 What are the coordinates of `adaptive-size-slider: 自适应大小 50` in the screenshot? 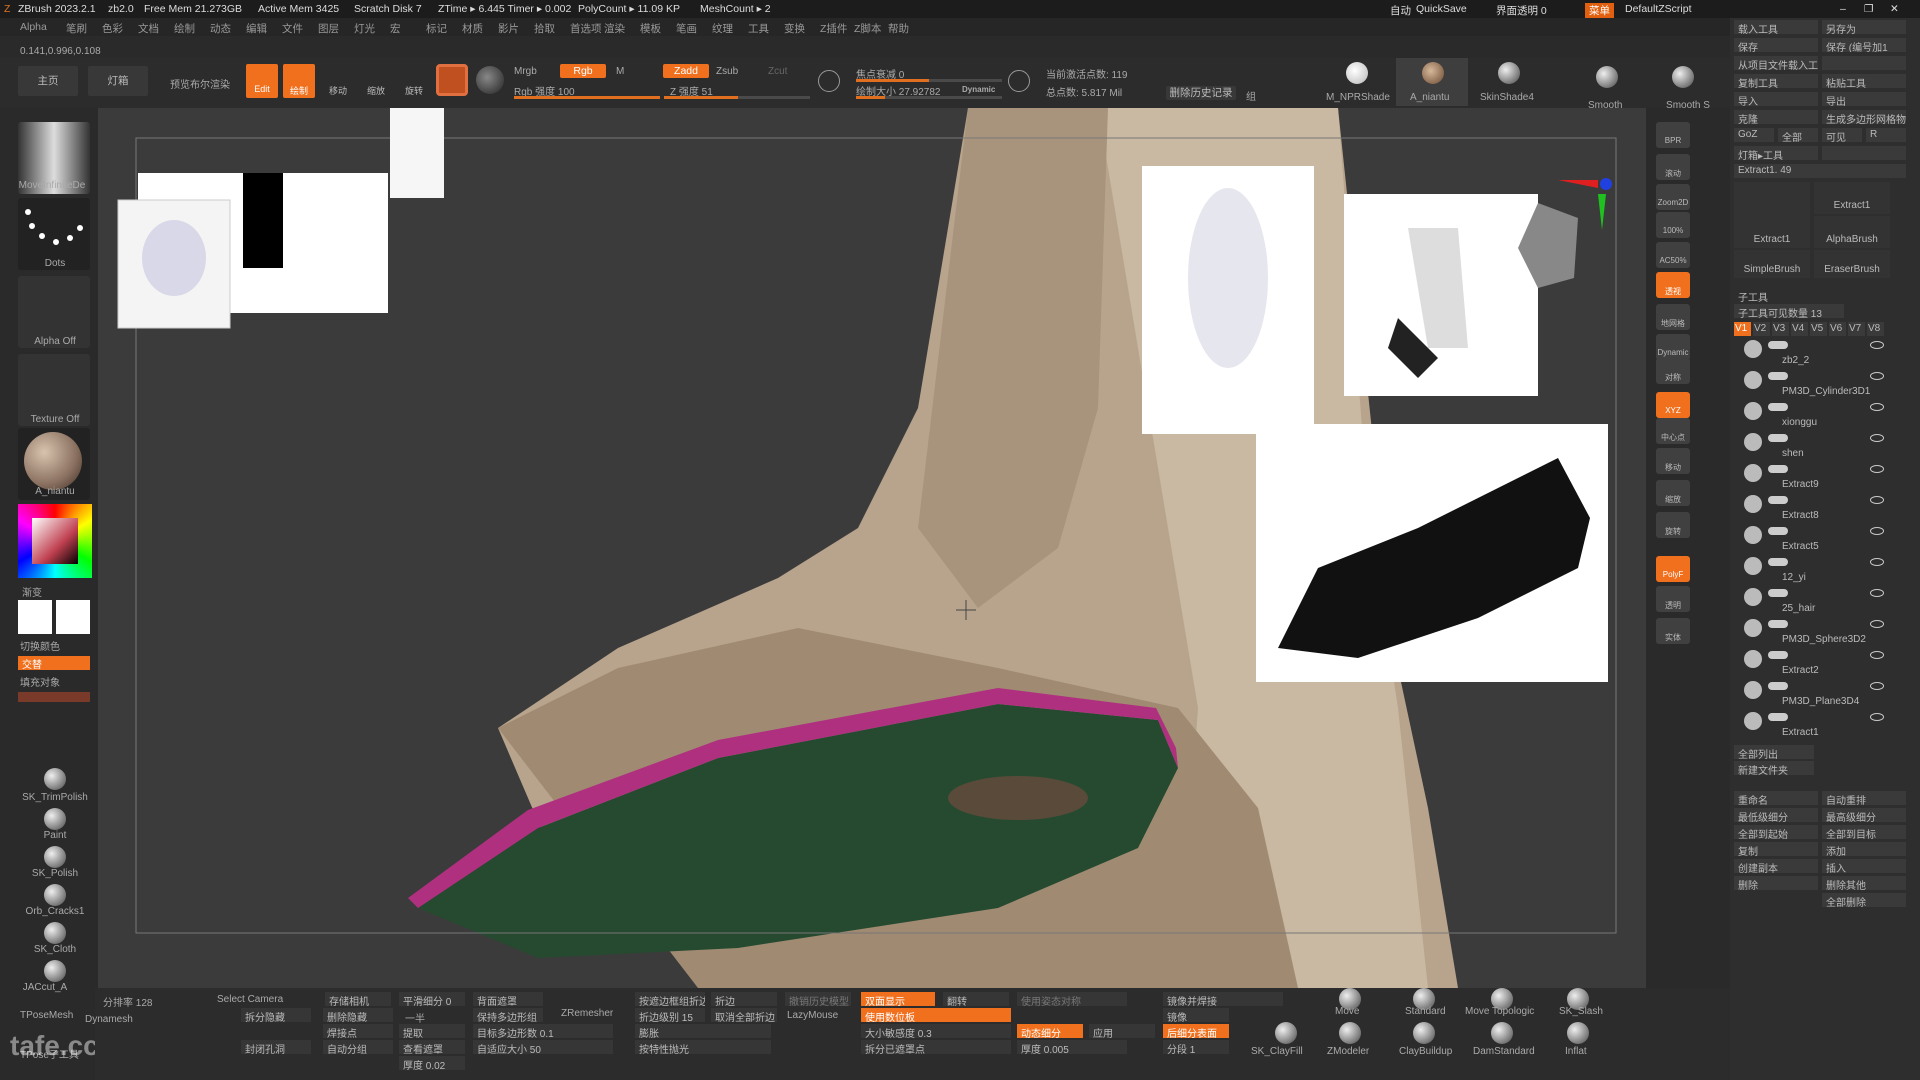 It's located at (543, 1047).